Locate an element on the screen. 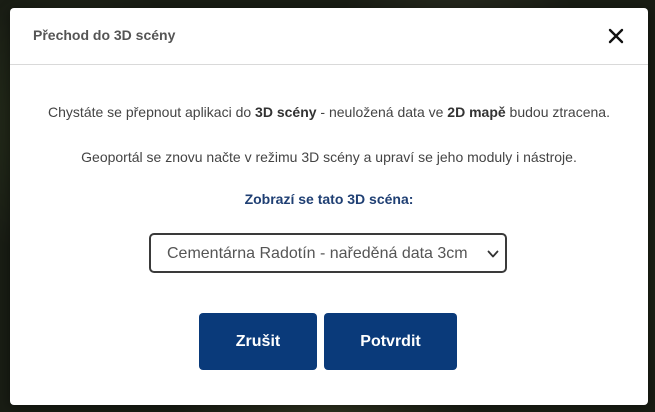 The height and width of the screenshot is (412, 655). warning-text-2: - neuložená data ve is located at coordinates (382, 112).